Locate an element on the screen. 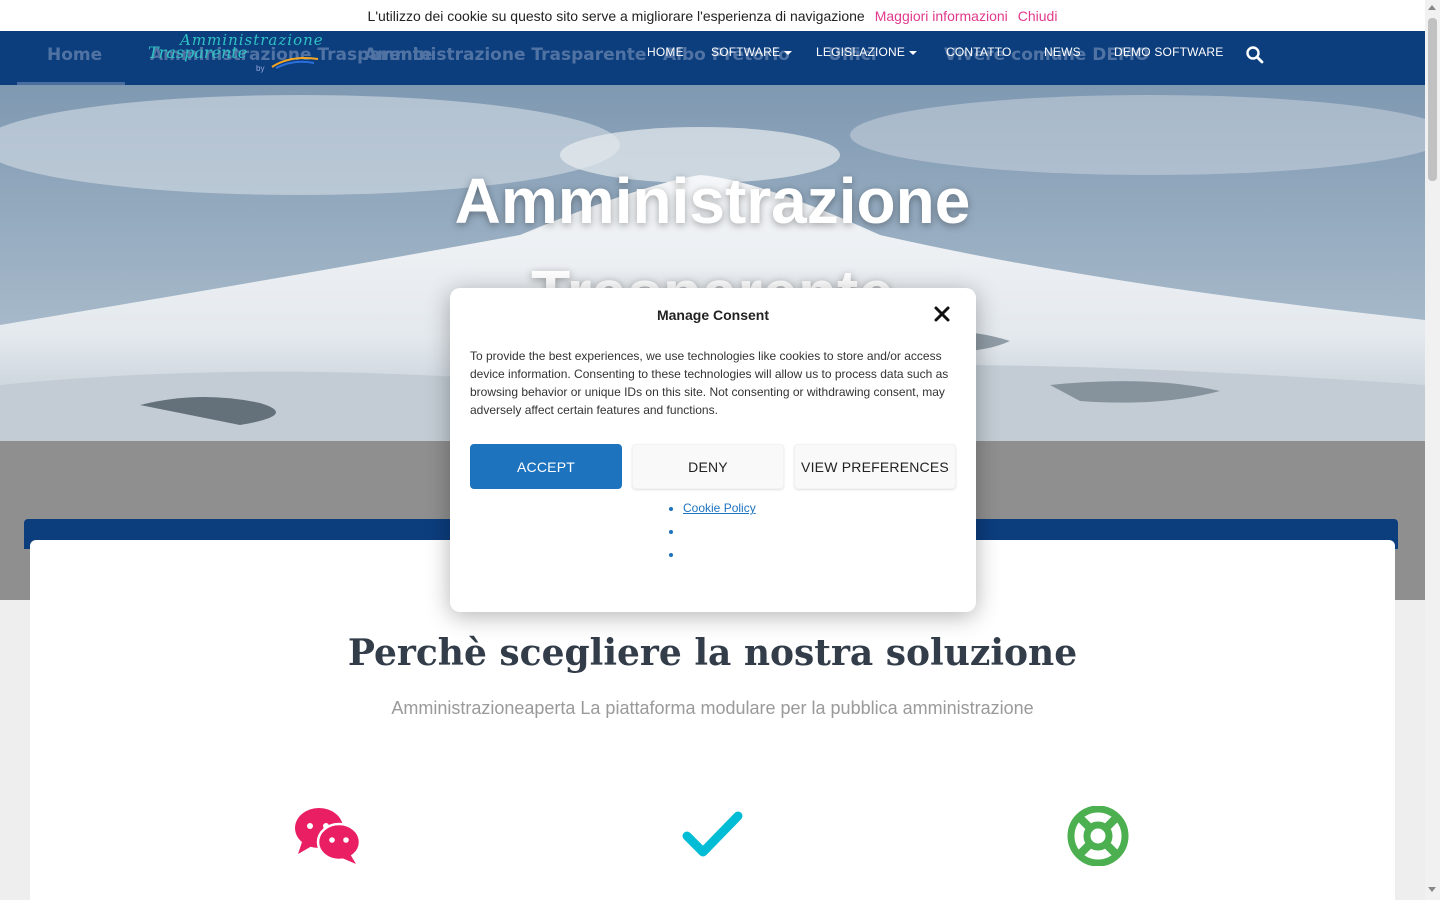 Image resolution: width=1440 pixels, height=900 pixels. site-logo: Amministrazione Trasparente by is located at coordinates (238, 58).